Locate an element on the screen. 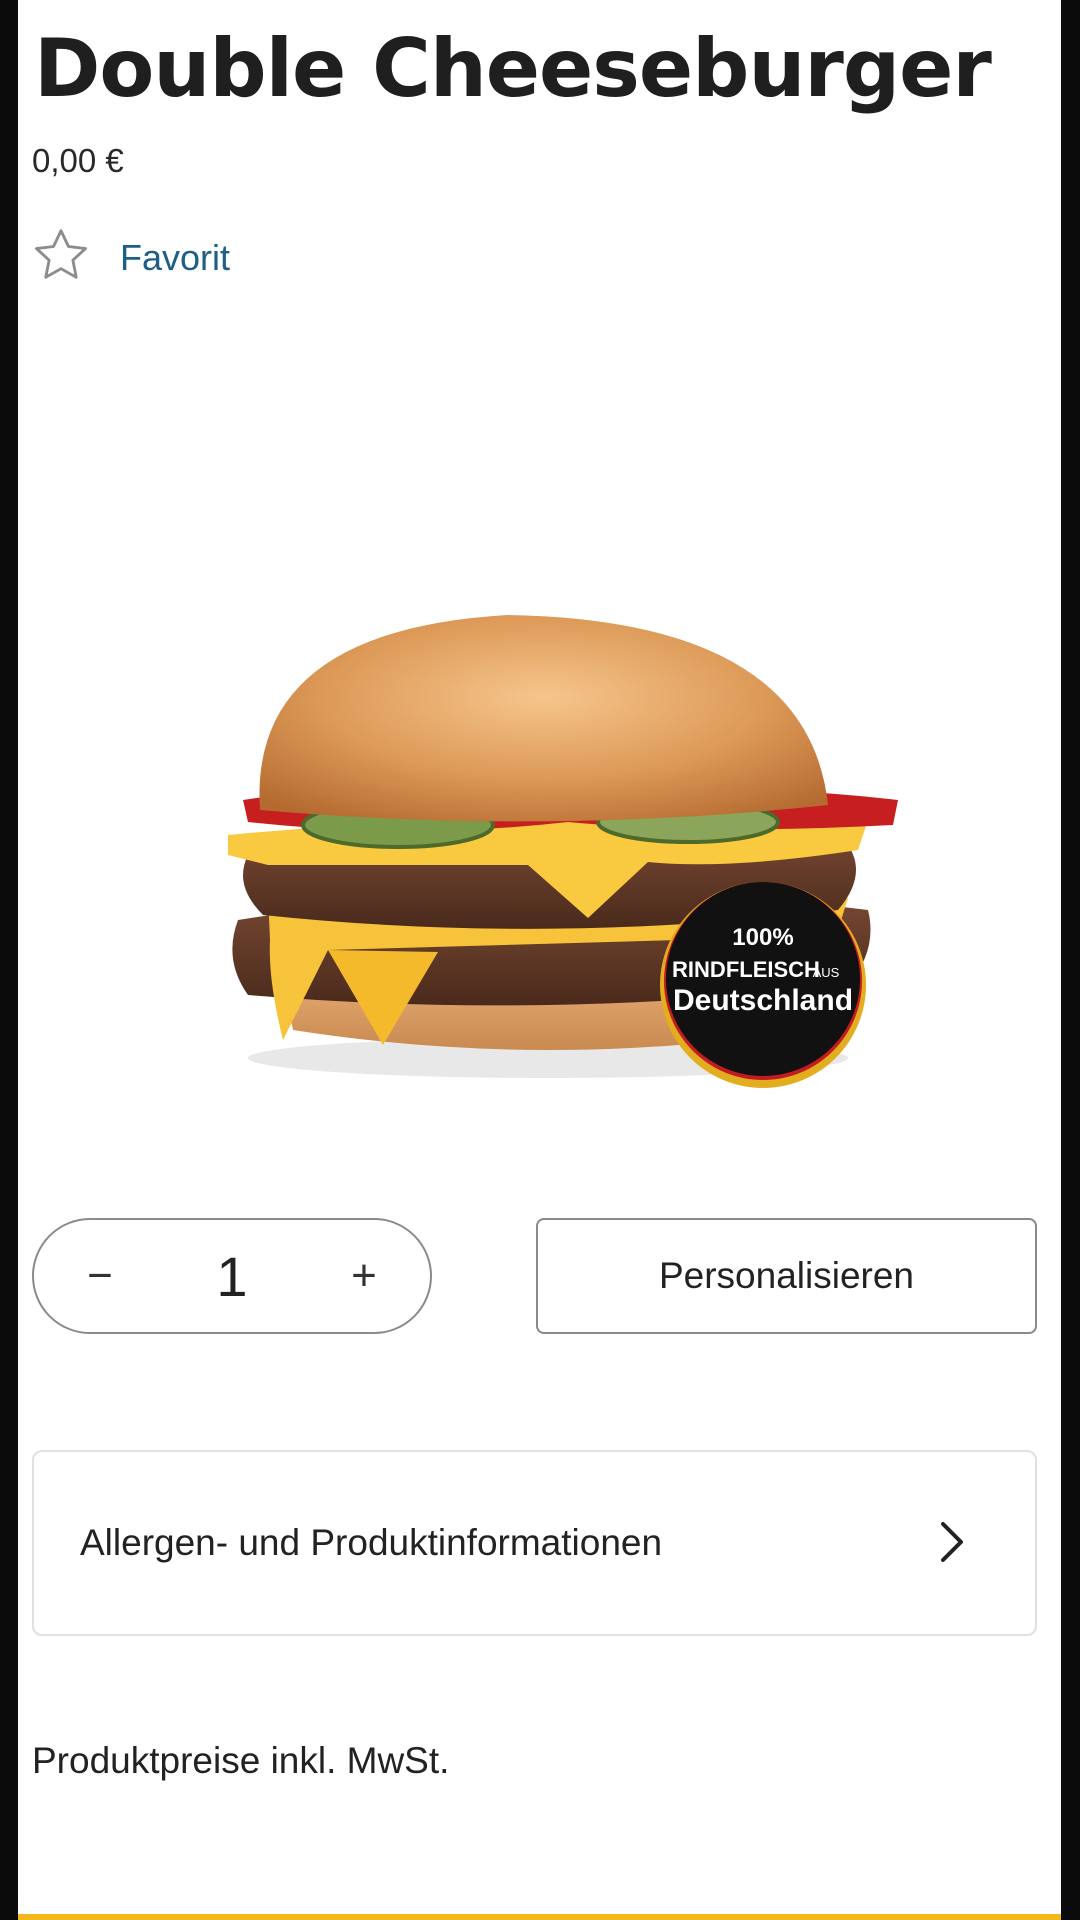  quantity-stepper: − 1 + is located at coordinates (232, 1276).